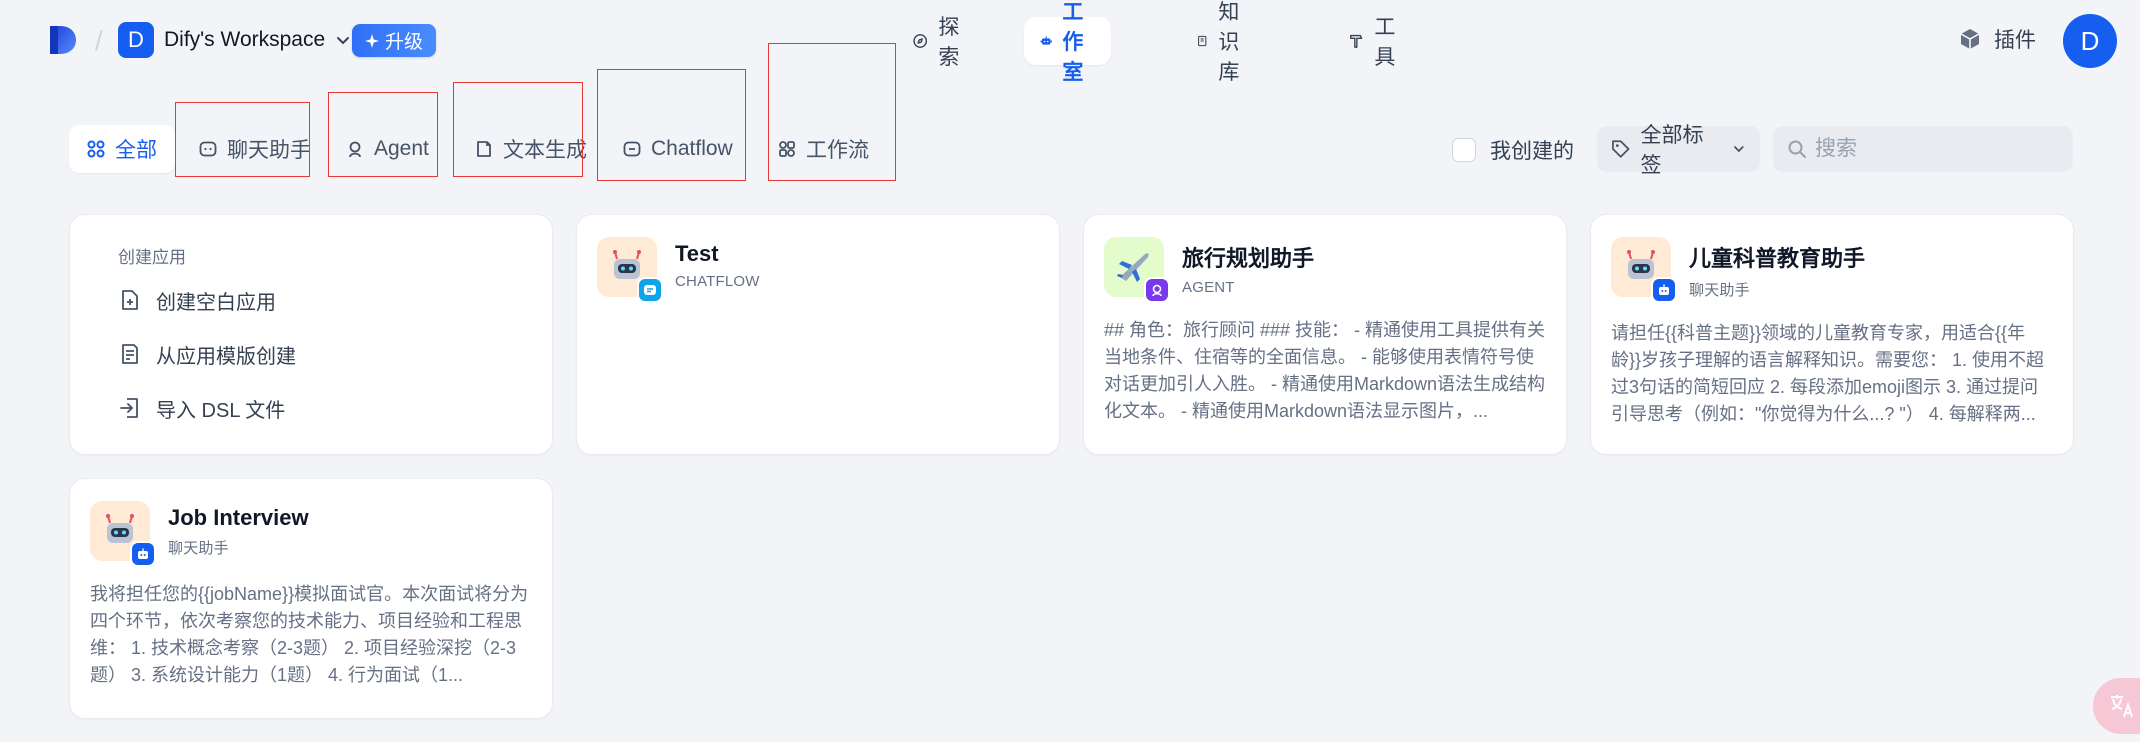 The image size is (2140, 742). Describe the element at coordinates (152, 257) in the screenshot. I see `create-app-title: 创建应用` at that location.